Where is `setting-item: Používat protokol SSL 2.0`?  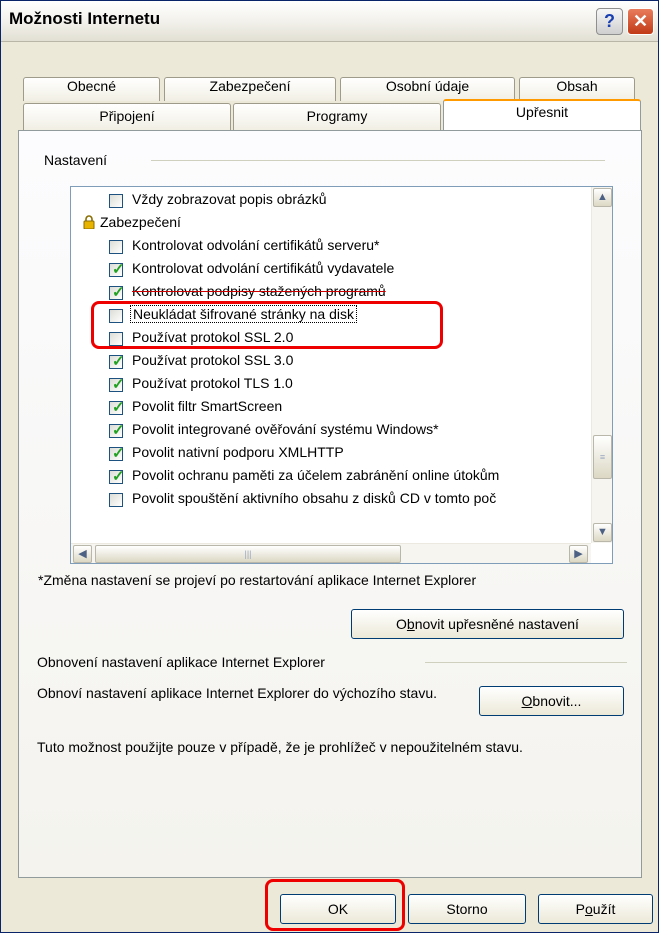
setting-item: Používat protokol SSL 2.0 is located at coordinates (326, 339).